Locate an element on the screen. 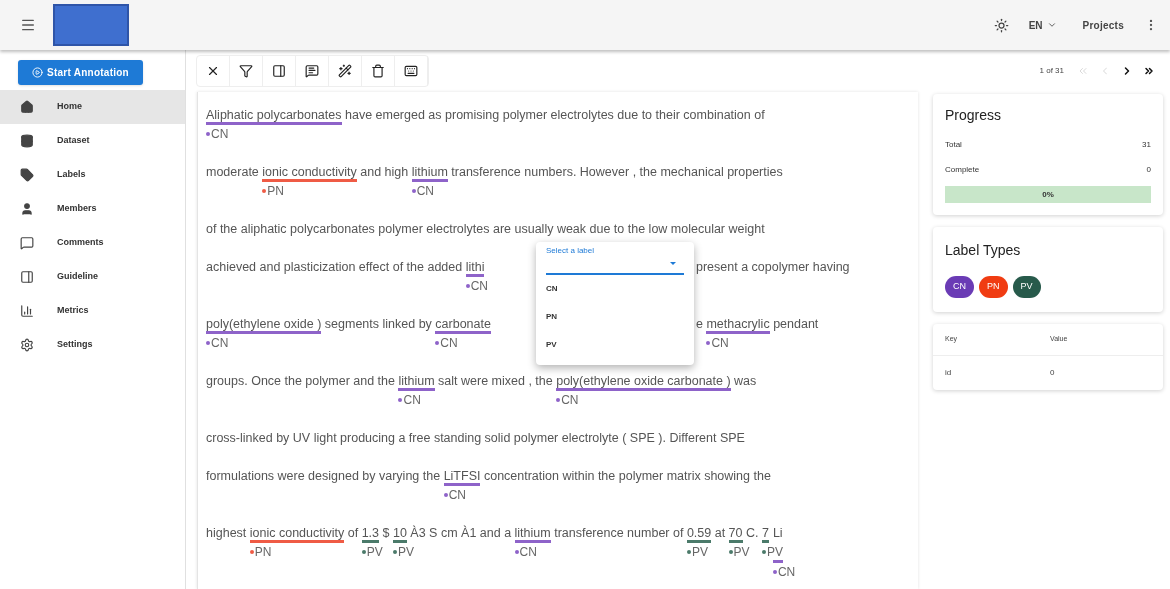  progress-reading: 0% is located at coordinates (1048, 194).